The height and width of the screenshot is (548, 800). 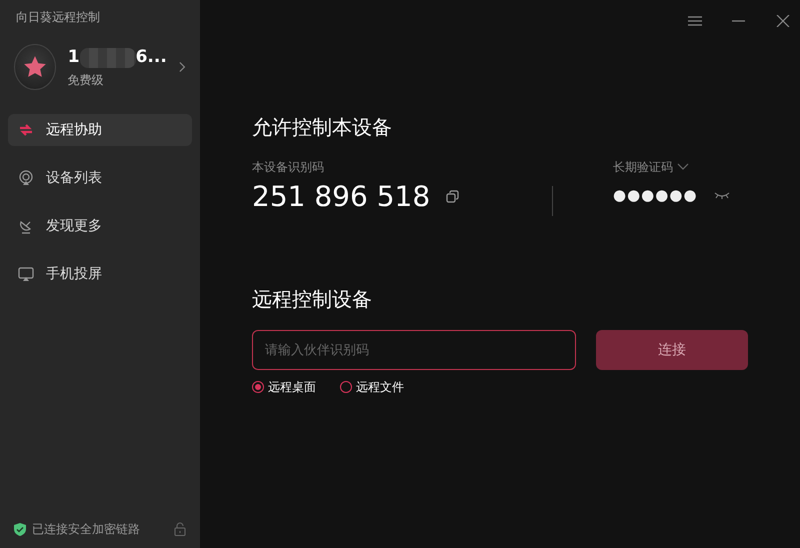 What do you see at coordinates (180, 529) in the screenshot?
I see `unlock-icon` at bounding box center [180, 529].